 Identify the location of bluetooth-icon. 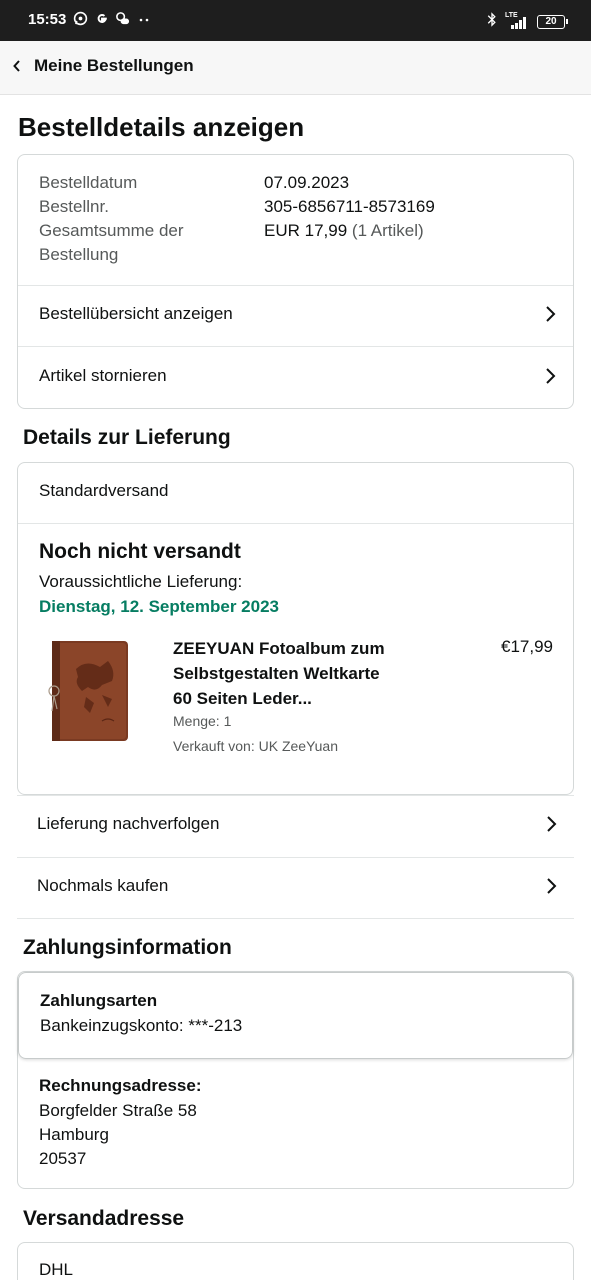
(492, 22).